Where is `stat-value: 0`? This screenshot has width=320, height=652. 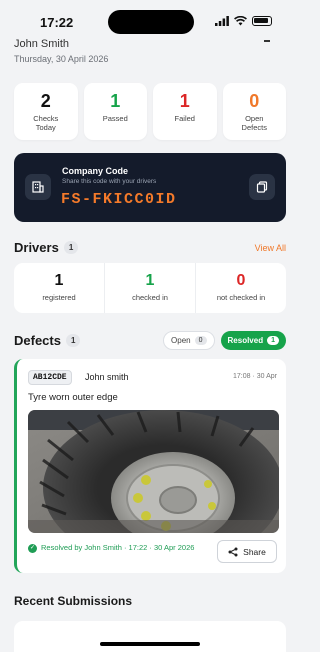
stat-value: 0 is located at coordinates (254, 101).